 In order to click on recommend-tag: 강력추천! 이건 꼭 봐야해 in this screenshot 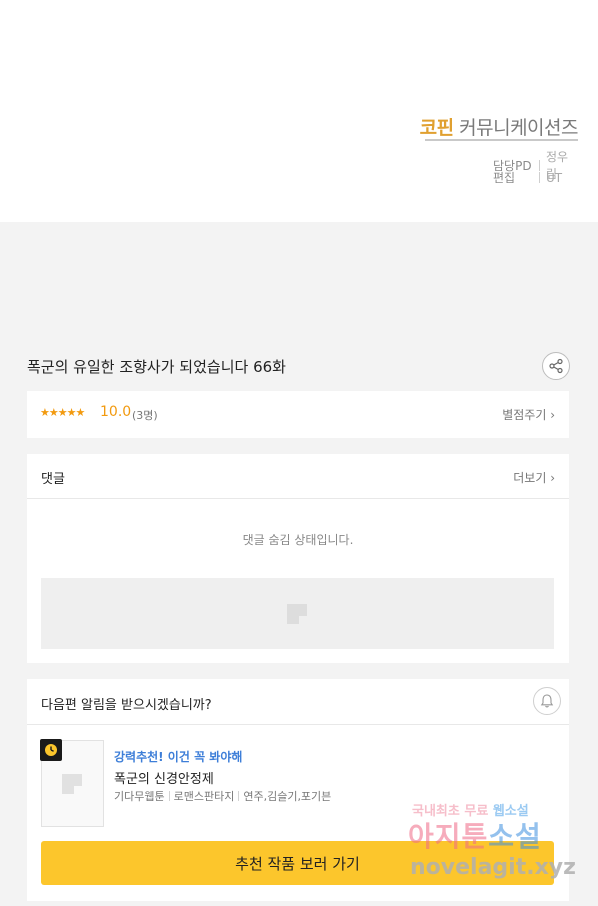, I will do `click(178, 757)`.